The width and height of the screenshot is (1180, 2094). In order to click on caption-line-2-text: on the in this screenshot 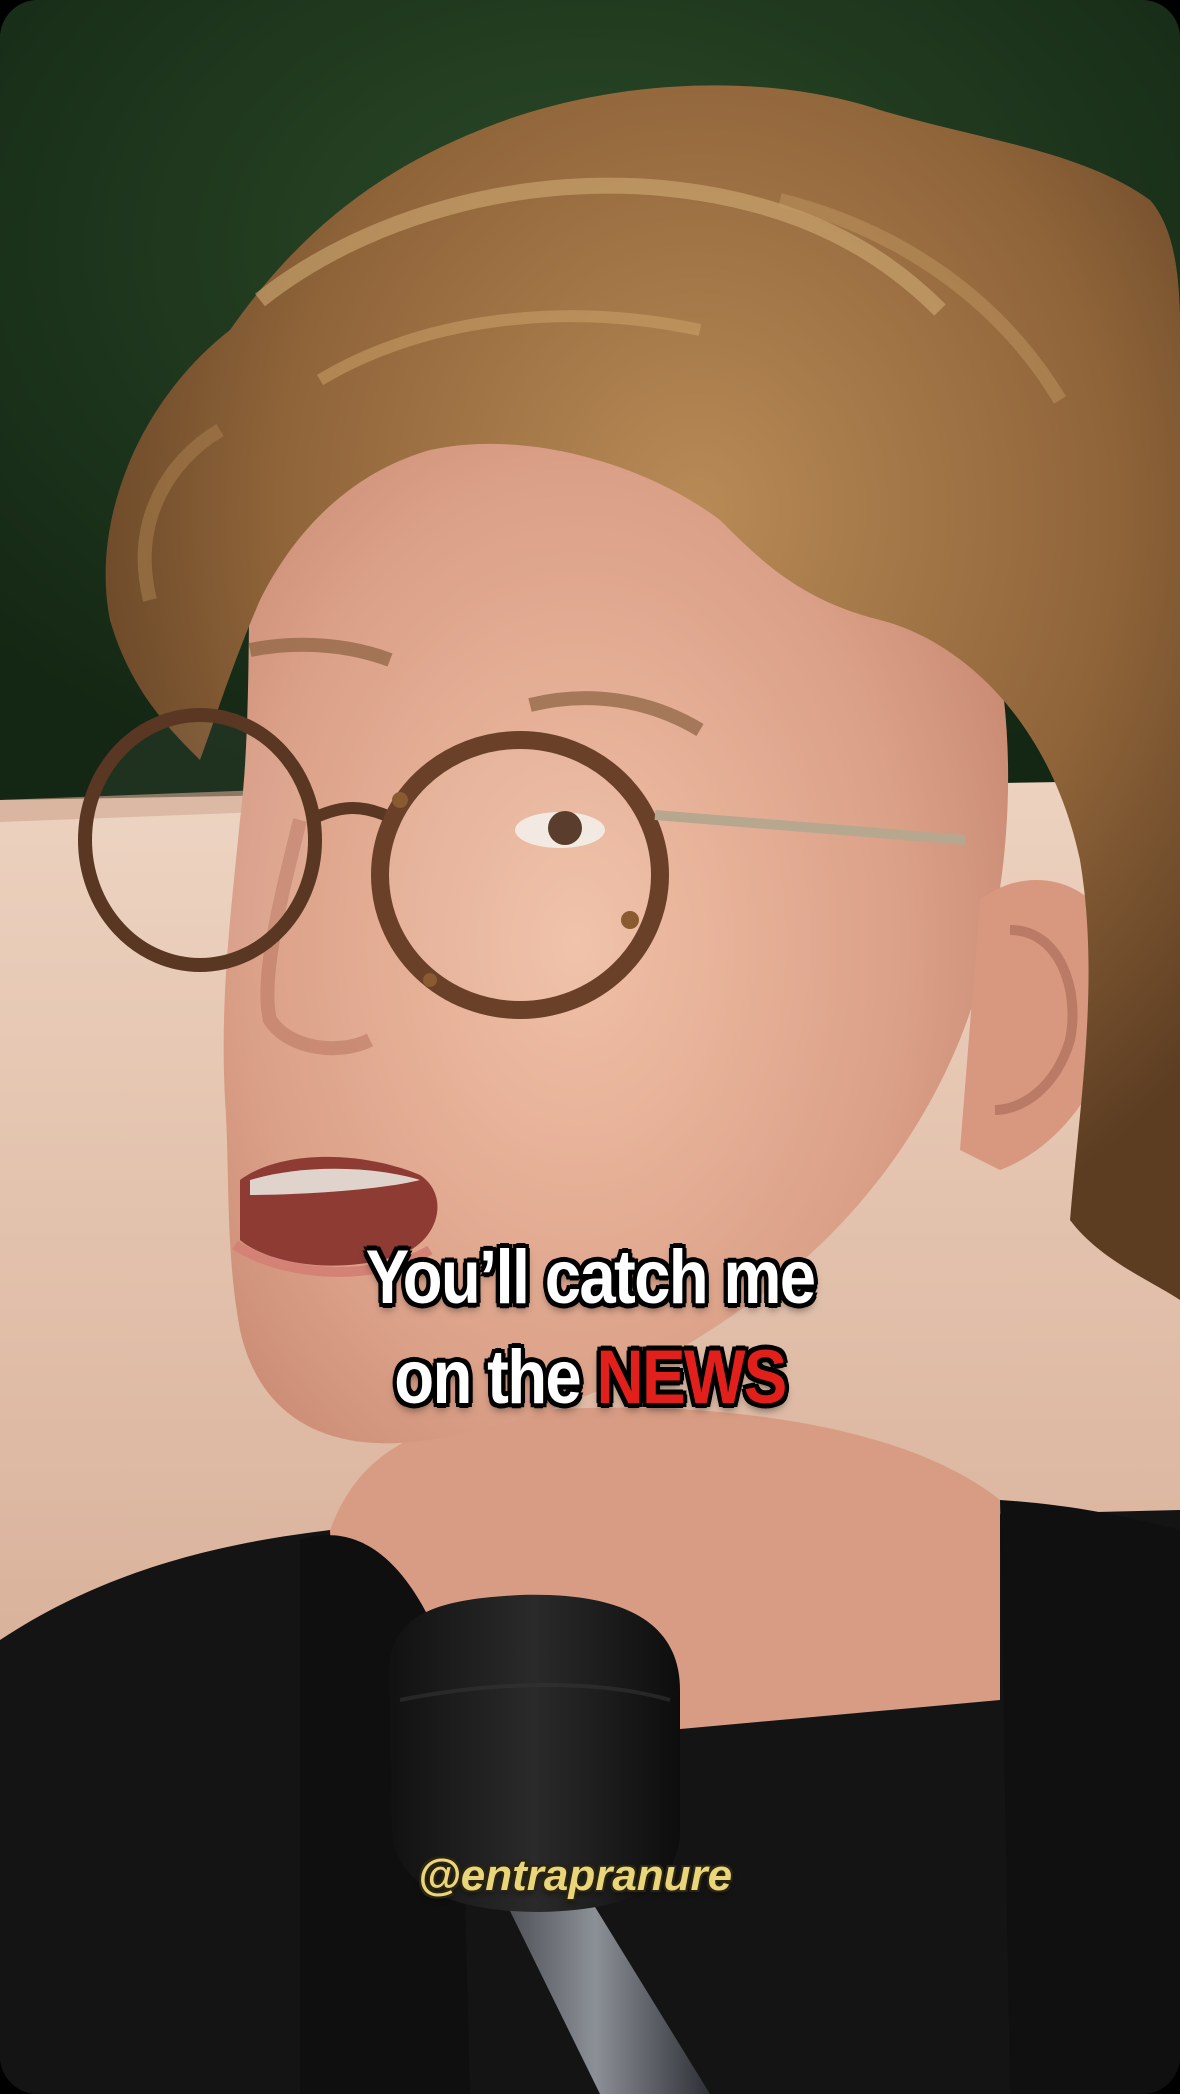, I will do `click(495, 1377)`.